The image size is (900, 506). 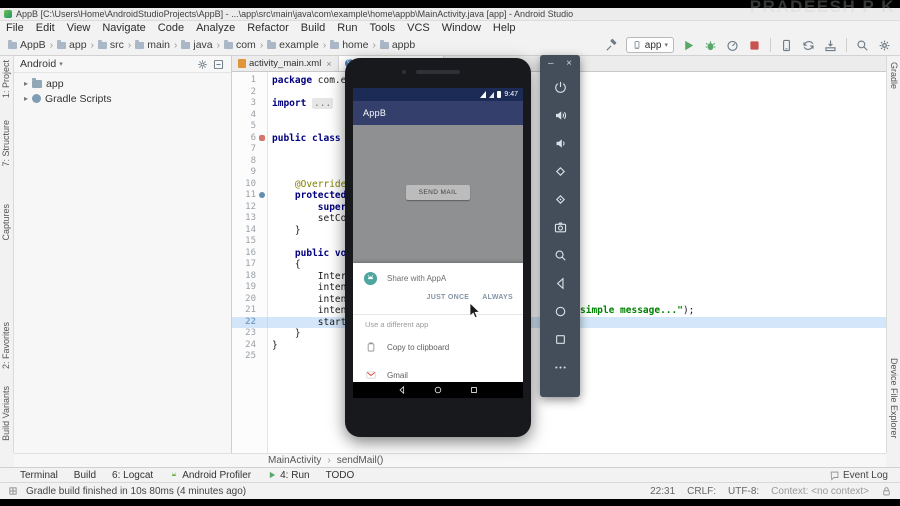 What do you see at coordinates (786, 45) in the screenshot?
I see `avd-icon` at bounding box center [786, 45].